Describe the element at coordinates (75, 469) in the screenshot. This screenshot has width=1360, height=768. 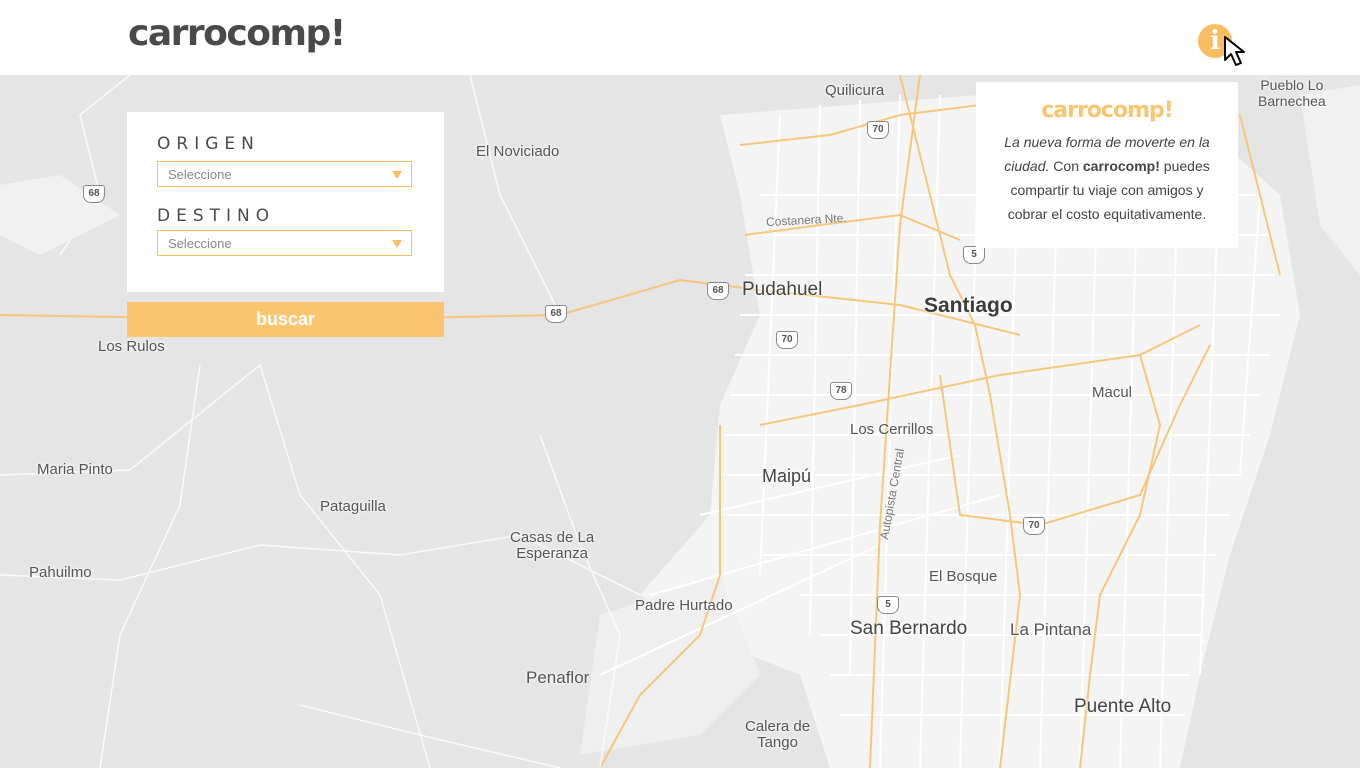
I see `place-label: Maria Pinto` at that location.